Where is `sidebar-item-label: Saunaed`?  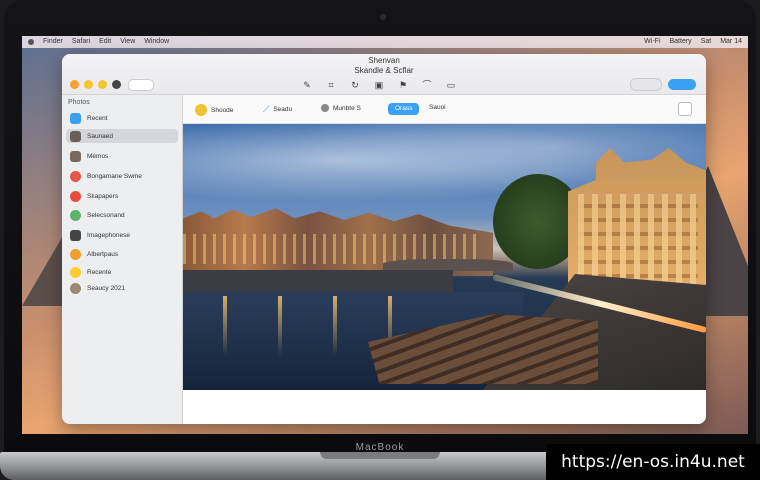
sidebar-item-label: Saunaed is located at coordinates (100, 136).